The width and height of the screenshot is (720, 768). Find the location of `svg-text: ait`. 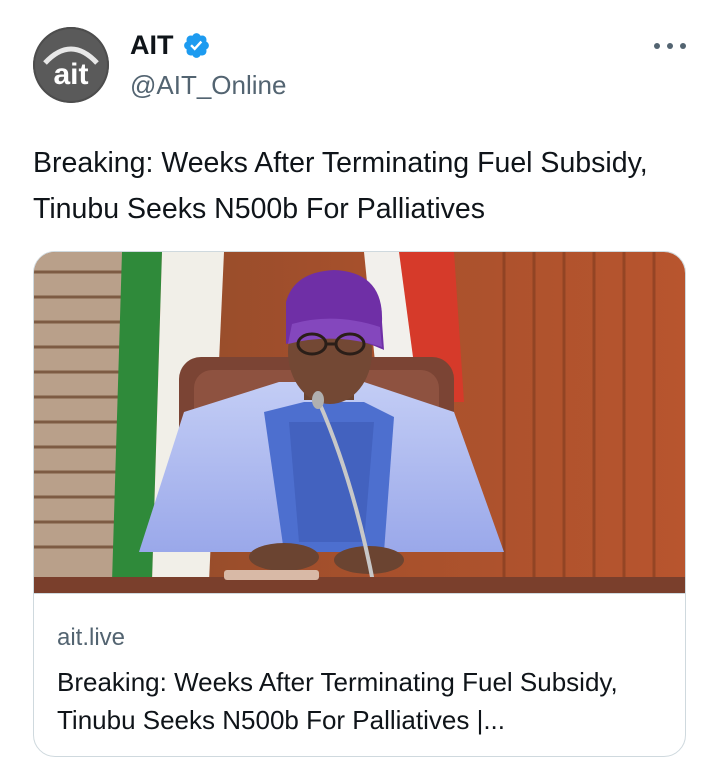

svg-text: ait is located at coordinates (70, 74).